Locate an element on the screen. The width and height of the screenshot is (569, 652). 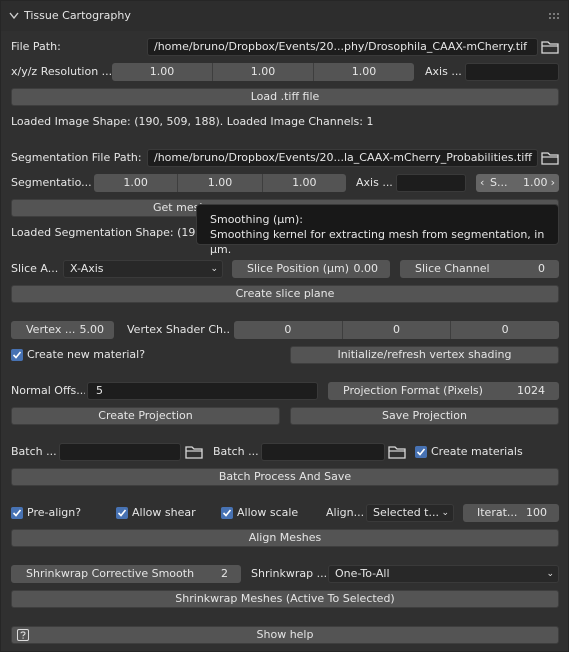
projection-format-field: Projection Format (Pixels) 1024 is located at coordinates (443, 391).